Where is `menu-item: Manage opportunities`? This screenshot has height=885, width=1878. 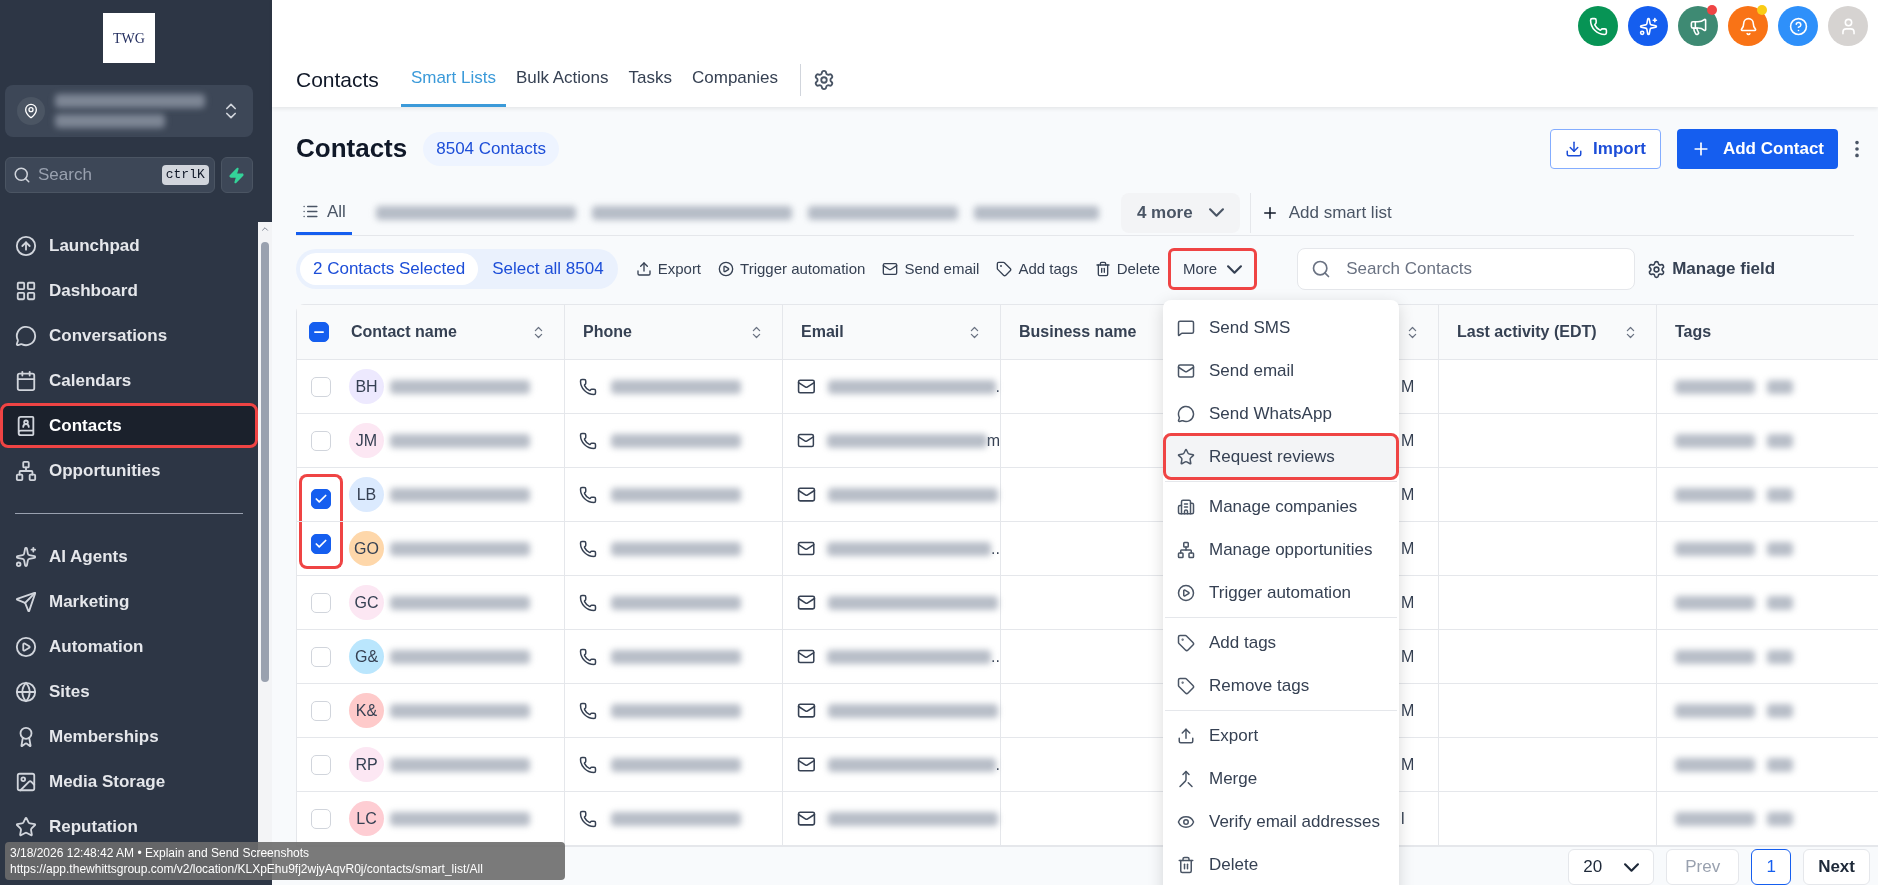
menu-item: Manage opportunities is located at coordinates (1281, 549).